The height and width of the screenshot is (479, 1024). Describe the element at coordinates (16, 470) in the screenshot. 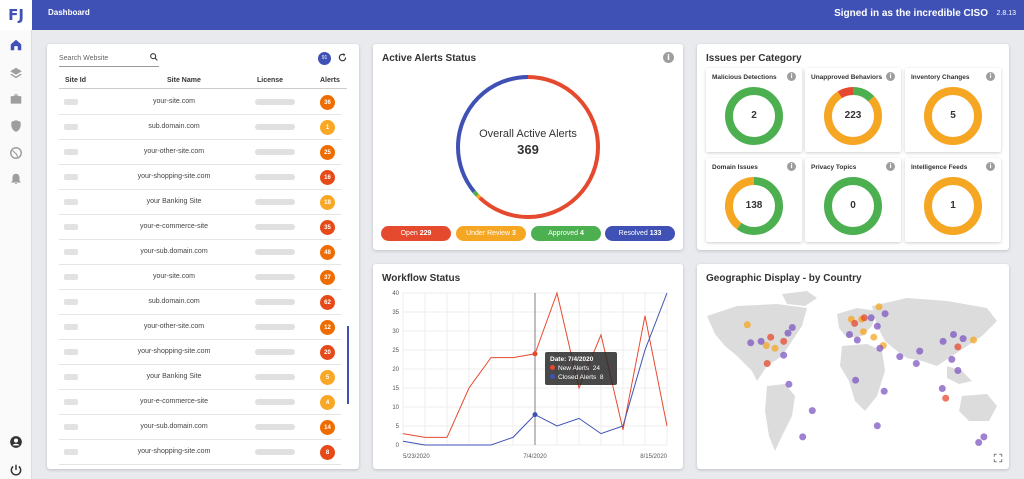

I see `power-icon` at that location.